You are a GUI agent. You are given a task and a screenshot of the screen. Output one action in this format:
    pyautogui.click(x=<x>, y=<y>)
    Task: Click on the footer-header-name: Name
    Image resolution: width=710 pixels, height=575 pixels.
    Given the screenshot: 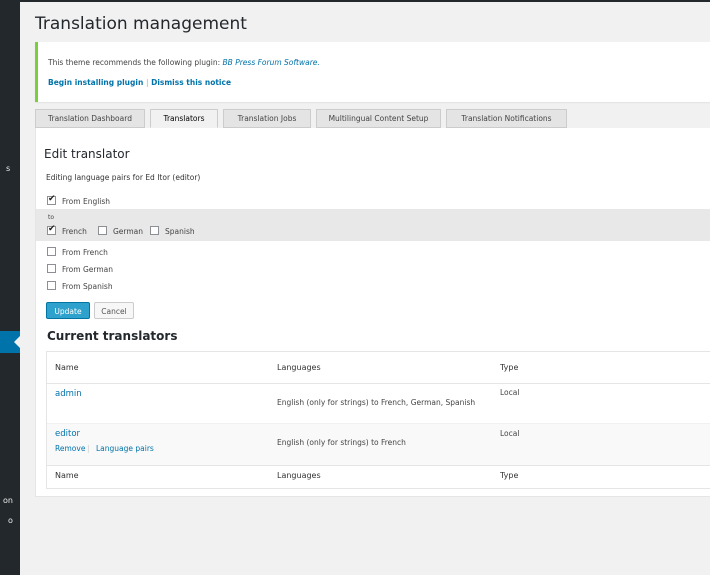 What is the action you would take?
    pyautogui.click(x=67, y=475)
    